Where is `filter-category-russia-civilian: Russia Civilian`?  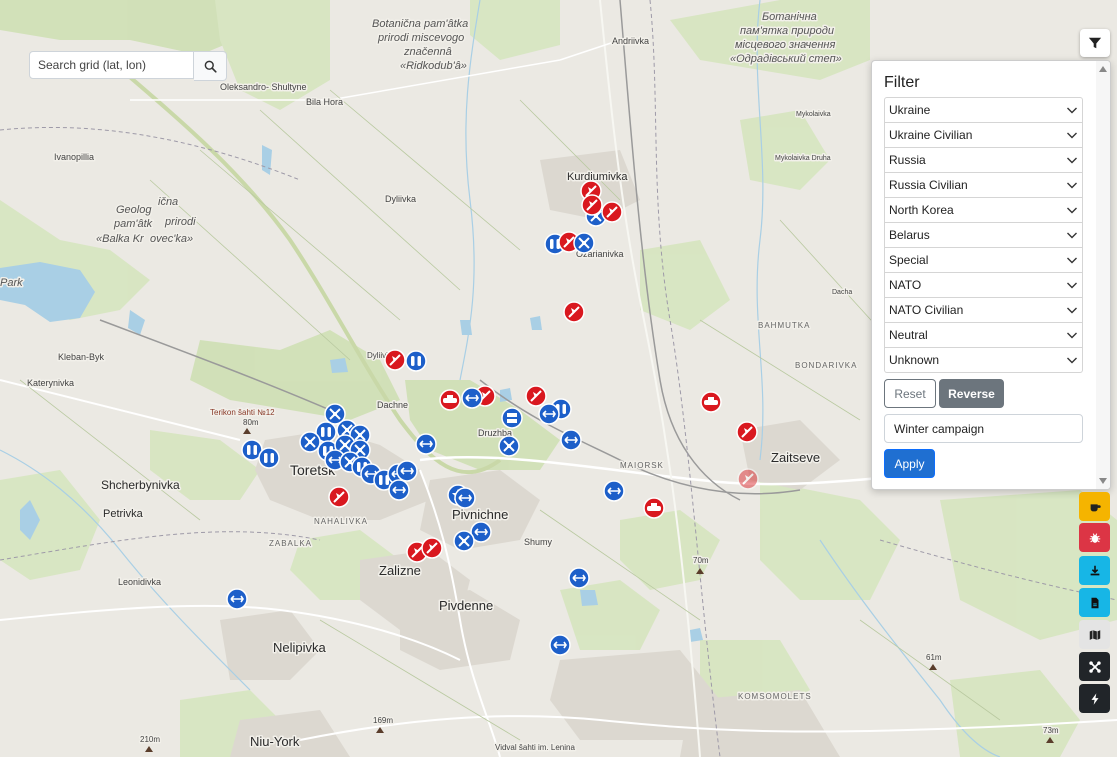 filter-category-russia-civilian: Russia Civilian is located at coordinates (983, 185).